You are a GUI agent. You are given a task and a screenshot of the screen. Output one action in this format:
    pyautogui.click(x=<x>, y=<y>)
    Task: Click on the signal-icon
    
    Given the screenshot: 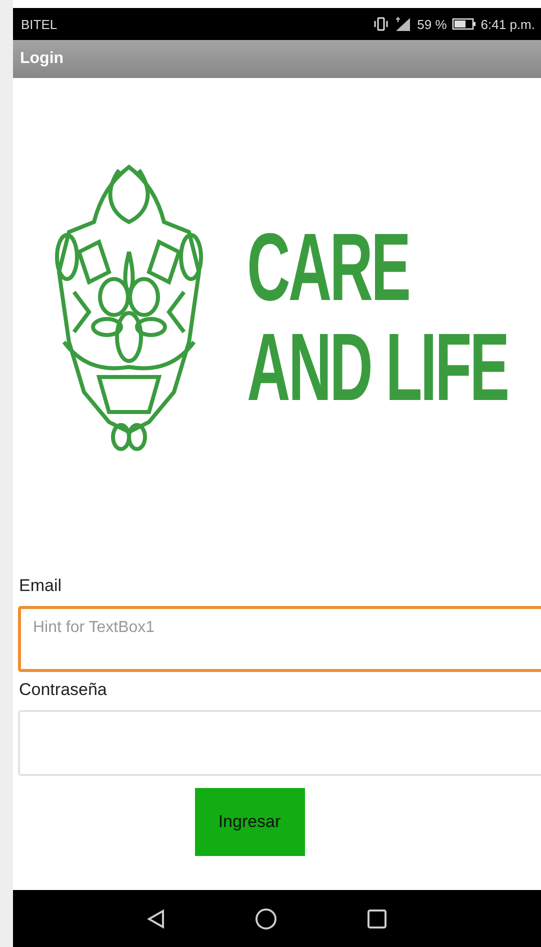 What is the action you would take?
    pyautogui.click(x=403, y=24)
    